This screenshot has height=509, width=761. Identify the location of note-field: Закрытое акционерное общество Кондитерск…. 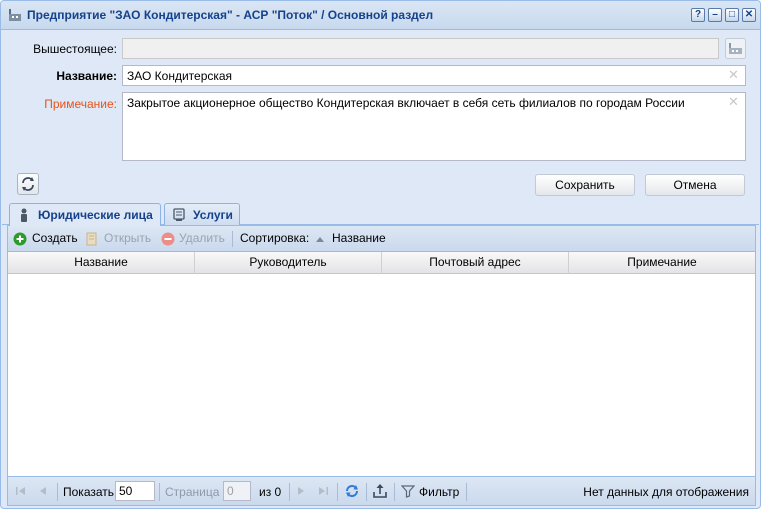
(434, 126).